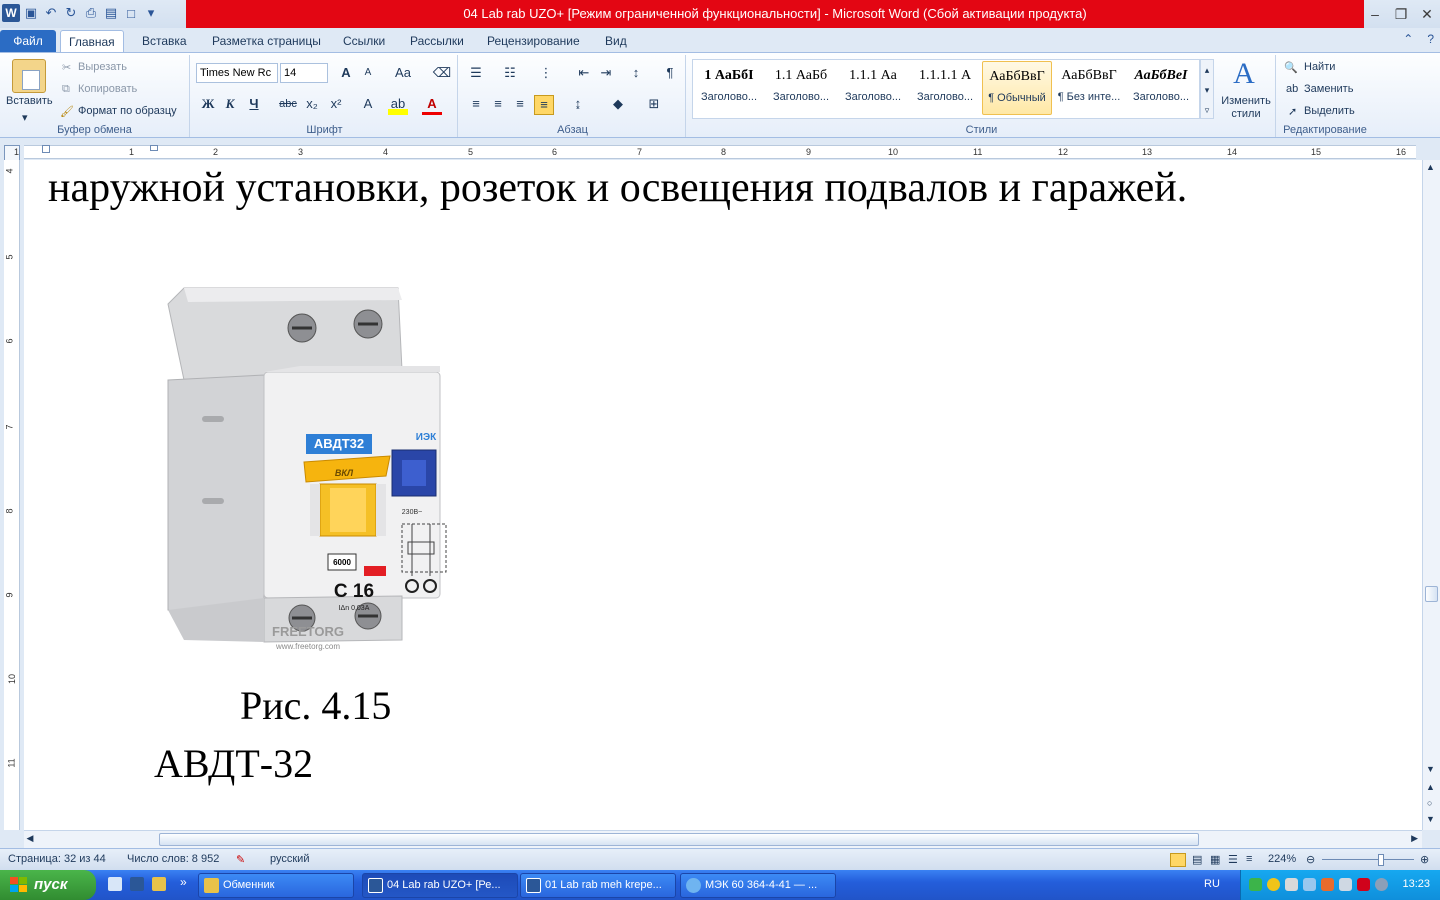  What do you see at coordinates (164, 41) in the screenshot?
I see `tab-insert: Вставка` at bounding box center [164, 41].